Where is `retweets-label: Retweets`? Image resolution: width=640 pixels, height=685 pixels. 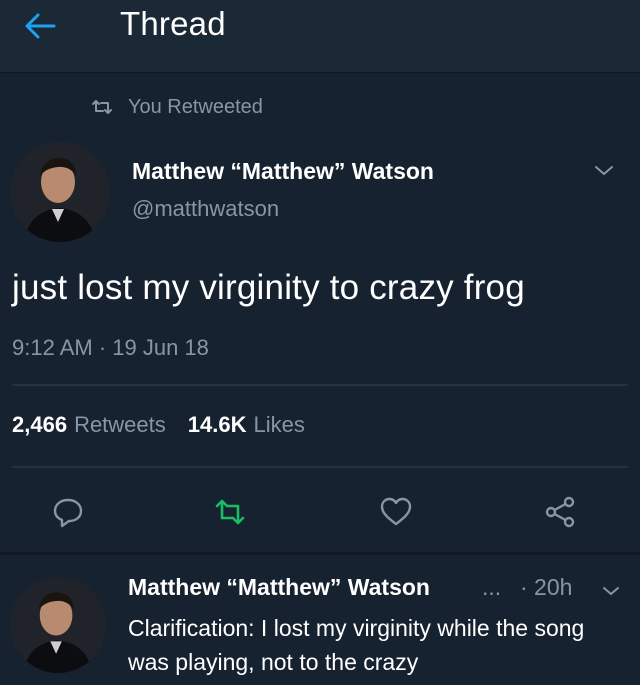 retweets-label: Retweets is located at coordinates (120, 424).